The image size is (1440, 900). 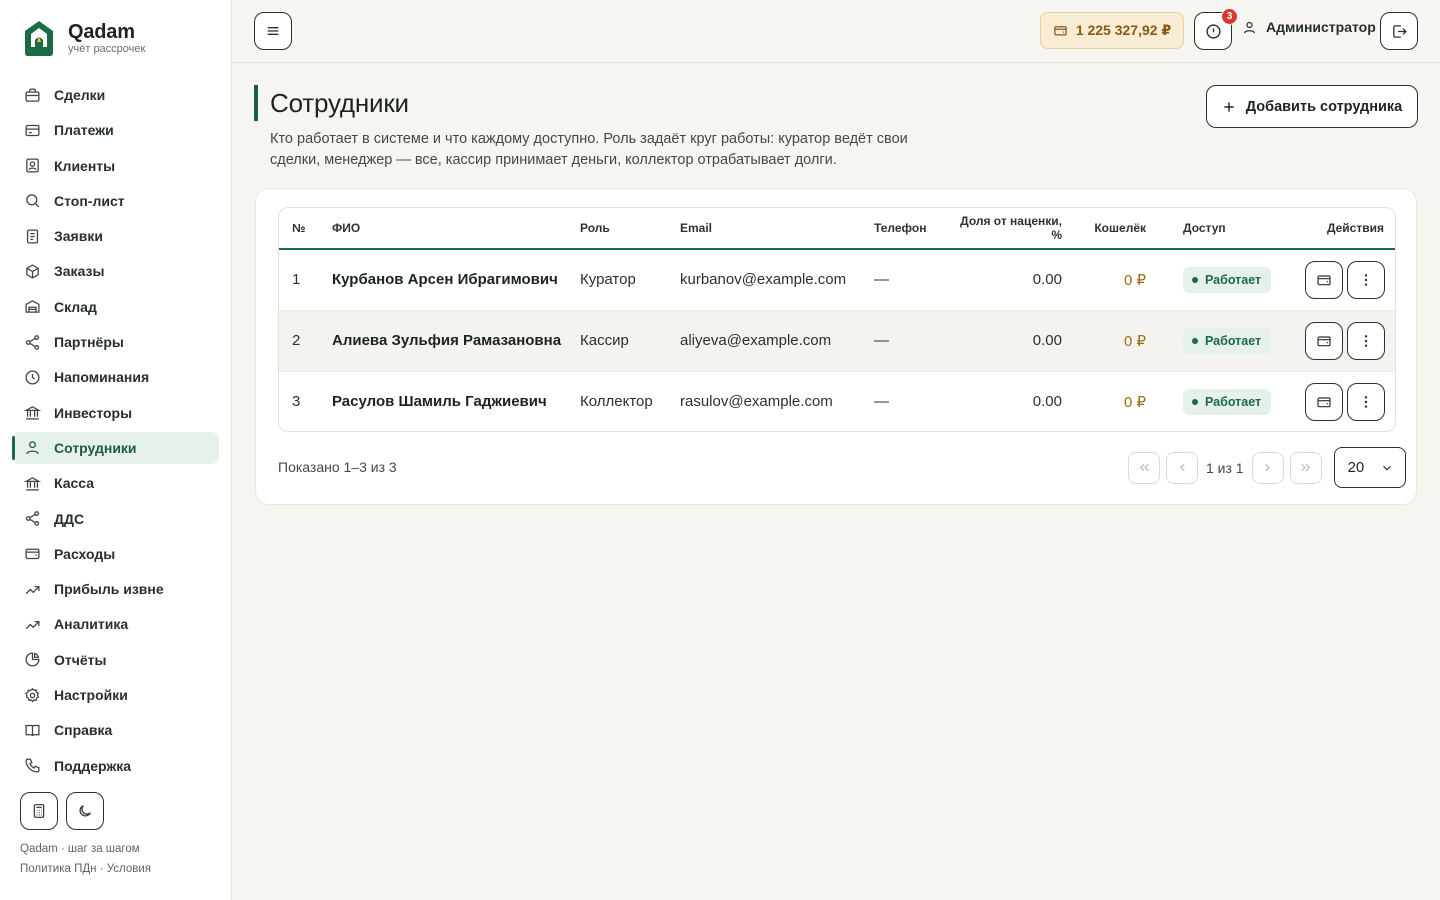 What do you see at coordinates (443, 340) in the screenshot?
I see `cell-name: Алиева Зульфия Рамазановна` at bounding box center [443, 340].